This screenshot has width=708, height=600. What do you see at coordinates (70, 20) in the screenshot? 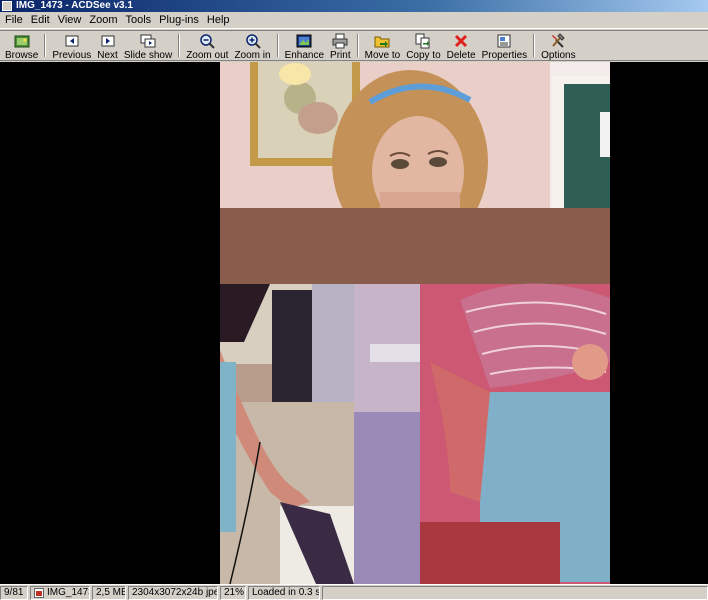
I see `menu-view: View` at bounding box center [70, 20].